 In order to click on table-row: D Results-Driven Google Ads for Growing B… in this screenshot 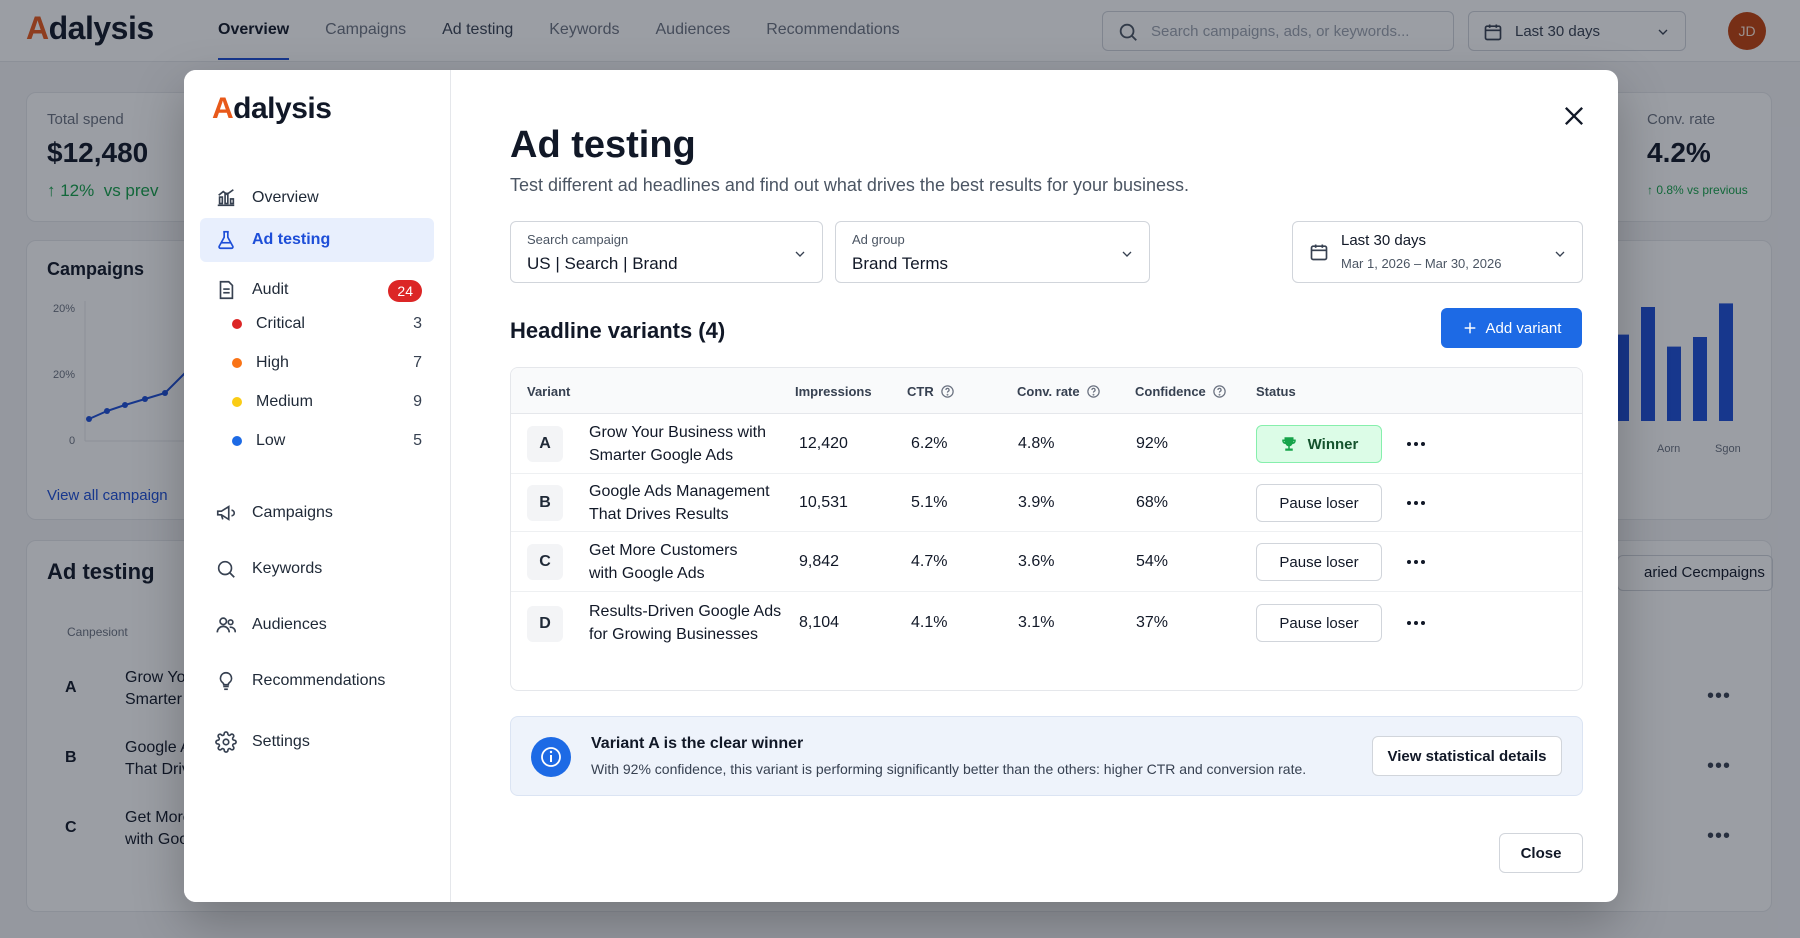, I will do `click(1046, 623)`.